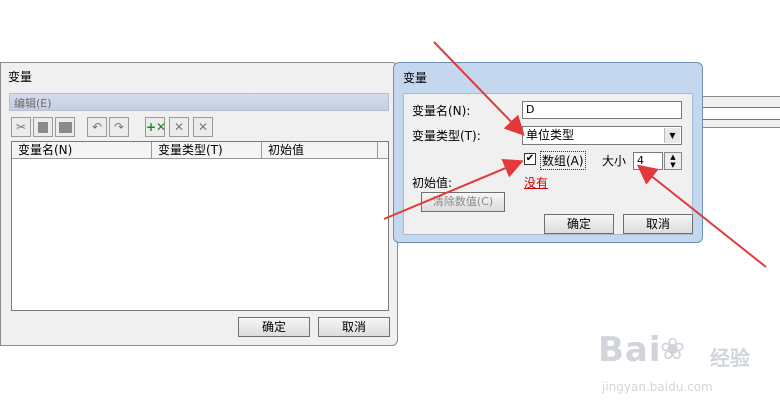 The width and height of the screenshot is (780, 417). Describe the element at coordinates (207, 150) in the screenshot. I see `column-type: 变量类型(T)` at that location.